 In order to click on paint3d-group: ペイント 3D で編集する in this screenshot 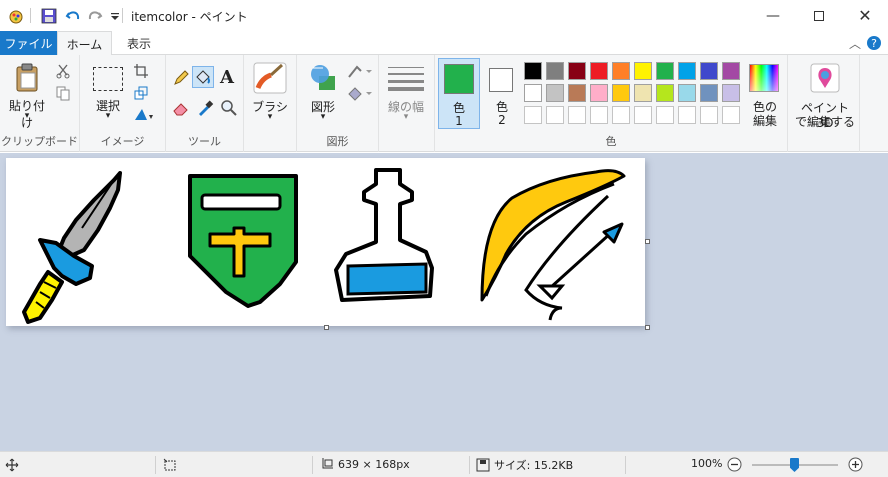, I will do `click(825, 103)`.